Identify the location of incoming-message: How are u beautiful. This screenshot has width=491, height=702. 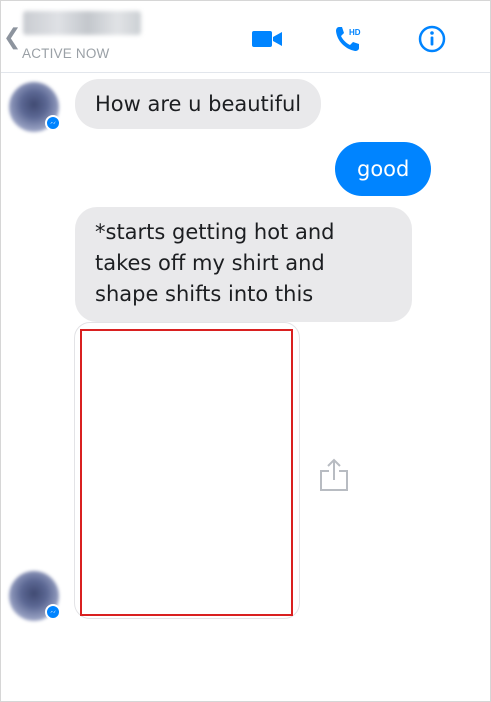
(198, 104).